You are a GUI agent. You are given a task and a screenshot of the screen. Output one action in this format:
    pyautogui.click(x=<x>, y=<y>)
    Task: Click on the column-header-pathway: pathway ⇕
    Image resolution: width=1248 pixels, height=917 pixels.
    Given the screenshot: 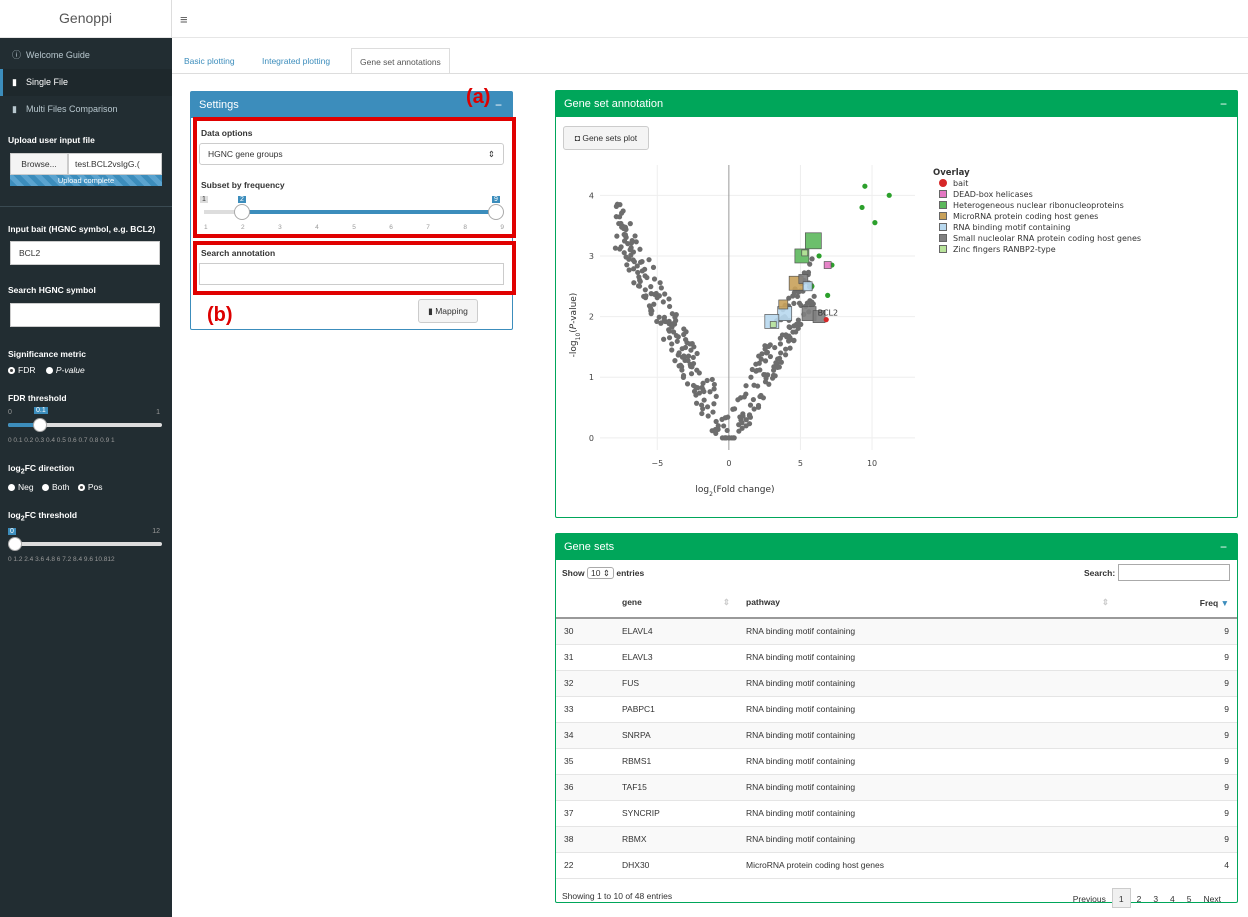 What is the action you would take?
    pyautogui.click(x=927, y=603)
    